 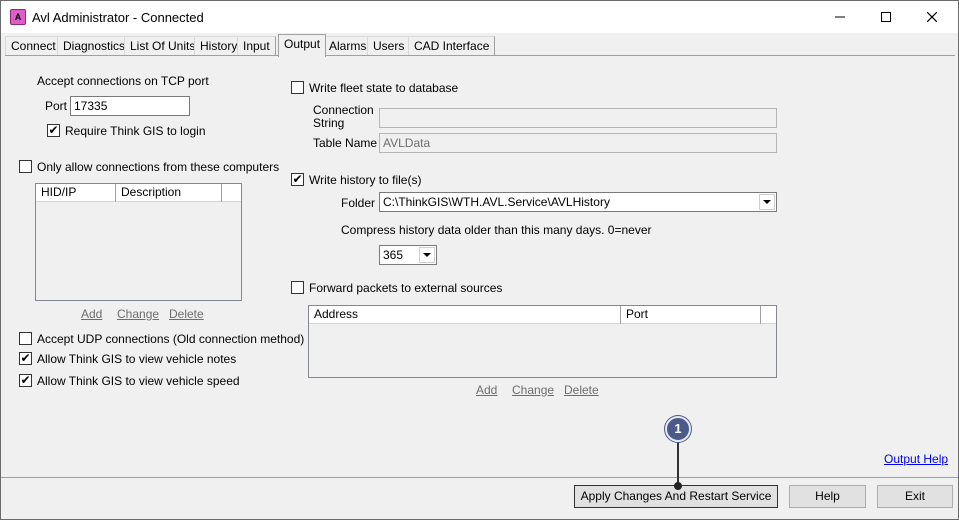 What do you see at coordinates (302, 45) in the screenshot?
I see `tab-output: Output` at bounding box center [302, 45].